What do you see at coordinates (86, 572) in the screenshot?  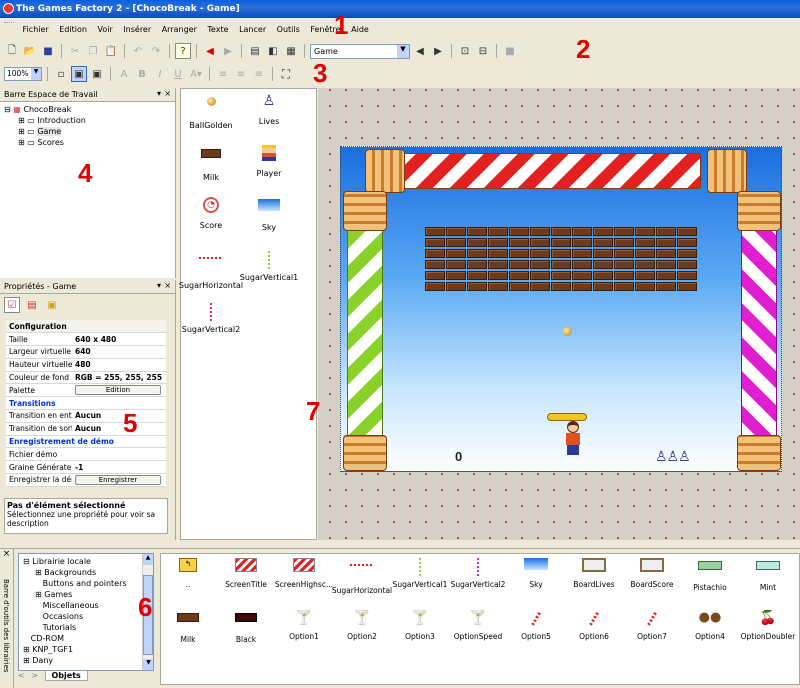 I see `library-tree-item: ⊞ Backgrounds` at bounding box center [86, 572].